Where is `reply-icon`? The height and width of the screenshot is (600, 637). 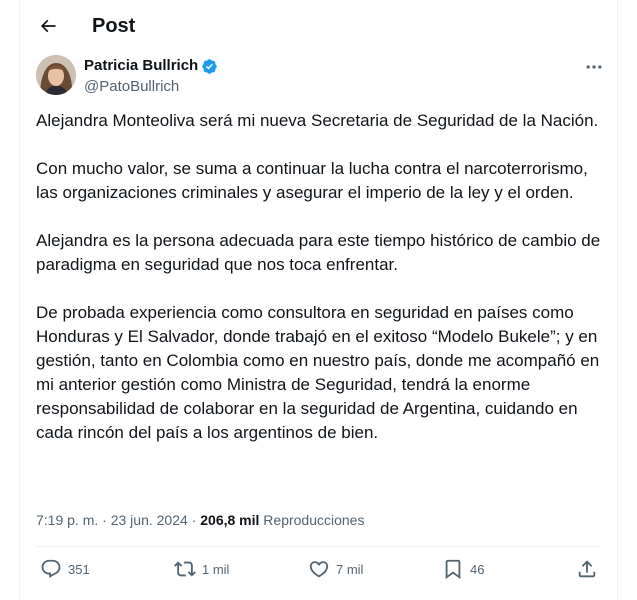
reply-icon is located at coordinates (51, 568).